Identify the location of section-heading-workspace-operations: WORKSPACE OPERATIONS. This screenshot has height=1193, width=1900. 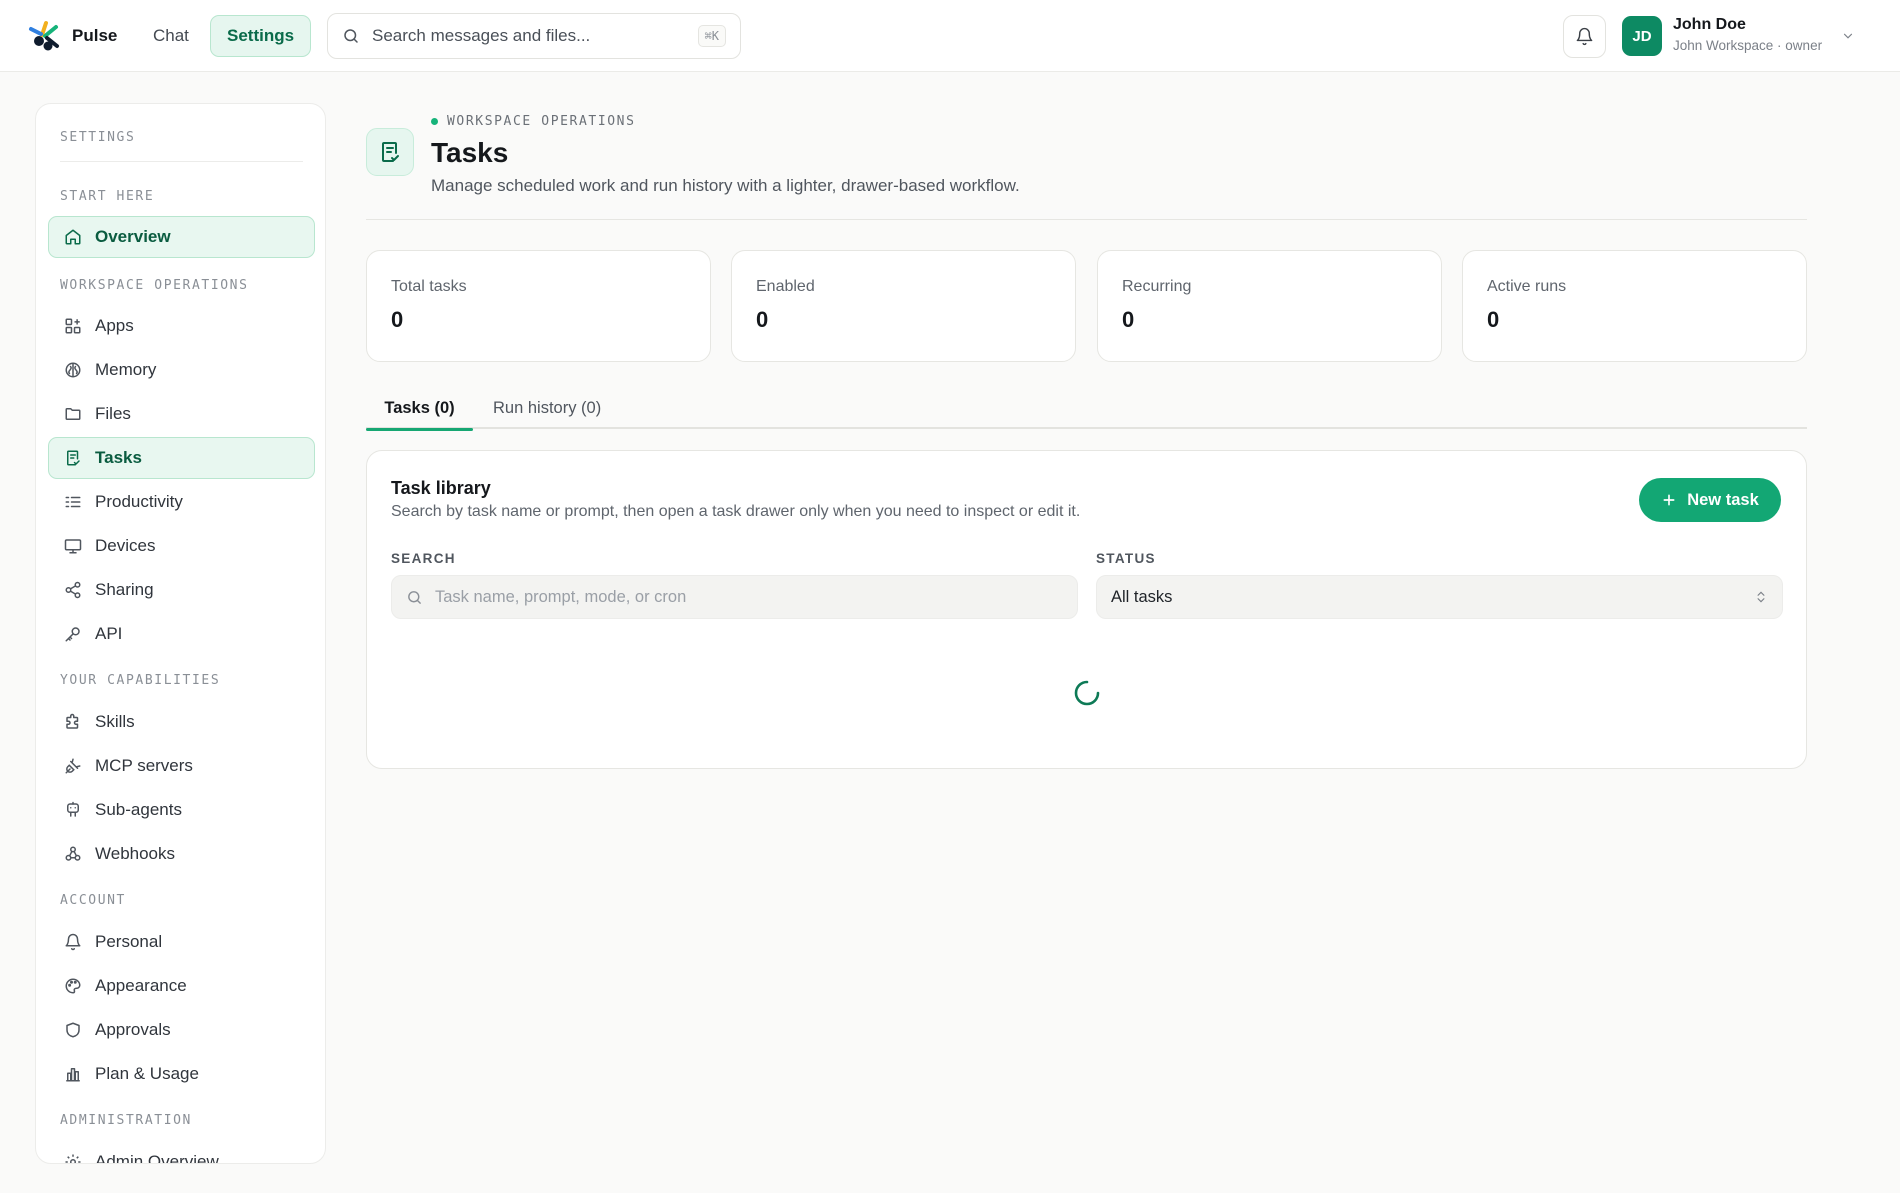
(154, 285).